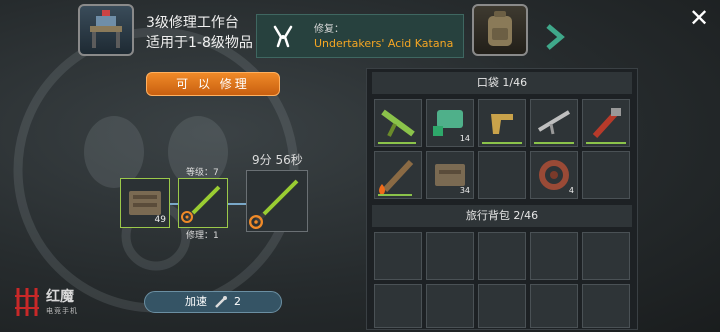 Image resolution: width=720 pixels, height=332 pixels. What do you see at coordinates (237, 301) in the screenshot?
I see `speed-up-cost: 2` at bounding box center [237, 301].